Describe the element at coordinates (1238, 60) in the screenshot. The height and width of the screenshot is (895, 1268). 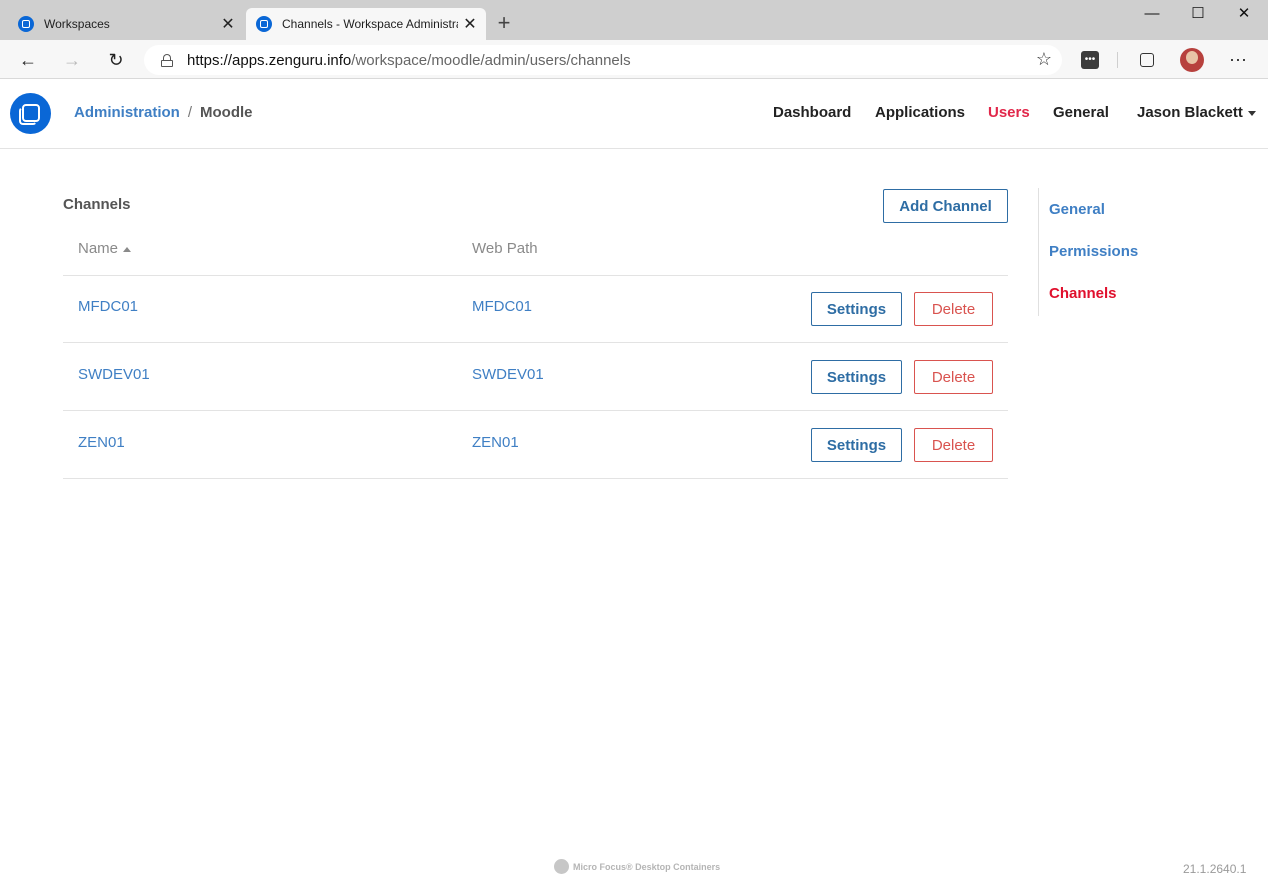
I see `more-options-icon: ···` at that location.